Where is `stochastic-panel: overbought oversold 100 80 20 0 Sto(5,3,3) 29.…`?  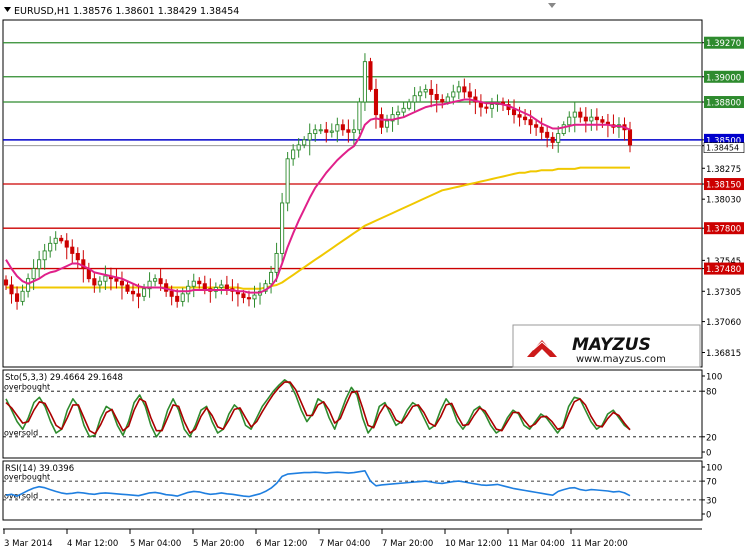 stochastic-panel: overbought oversold 100 80 20 0 Sto(5,3,3) 29.… is located at coordinates (362, 416).